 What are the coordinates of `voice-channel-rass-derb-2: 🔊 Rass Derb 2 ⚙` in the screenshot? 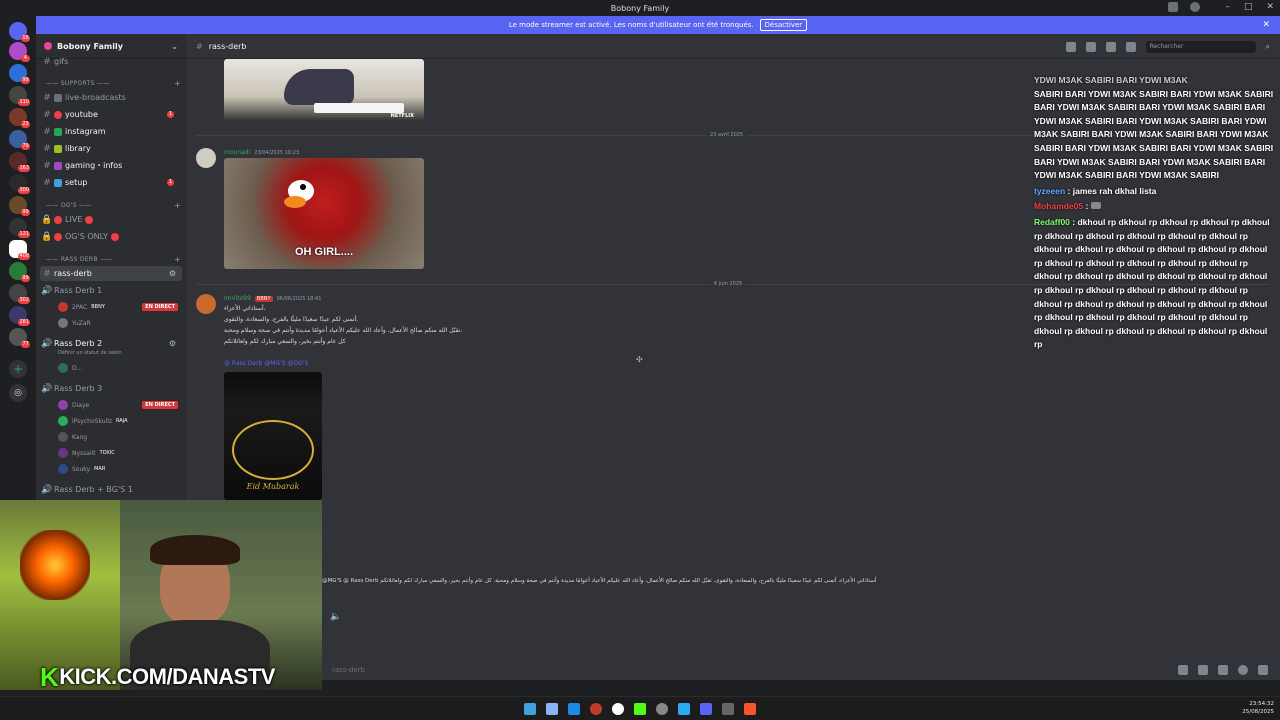 It's located at (111, 343).